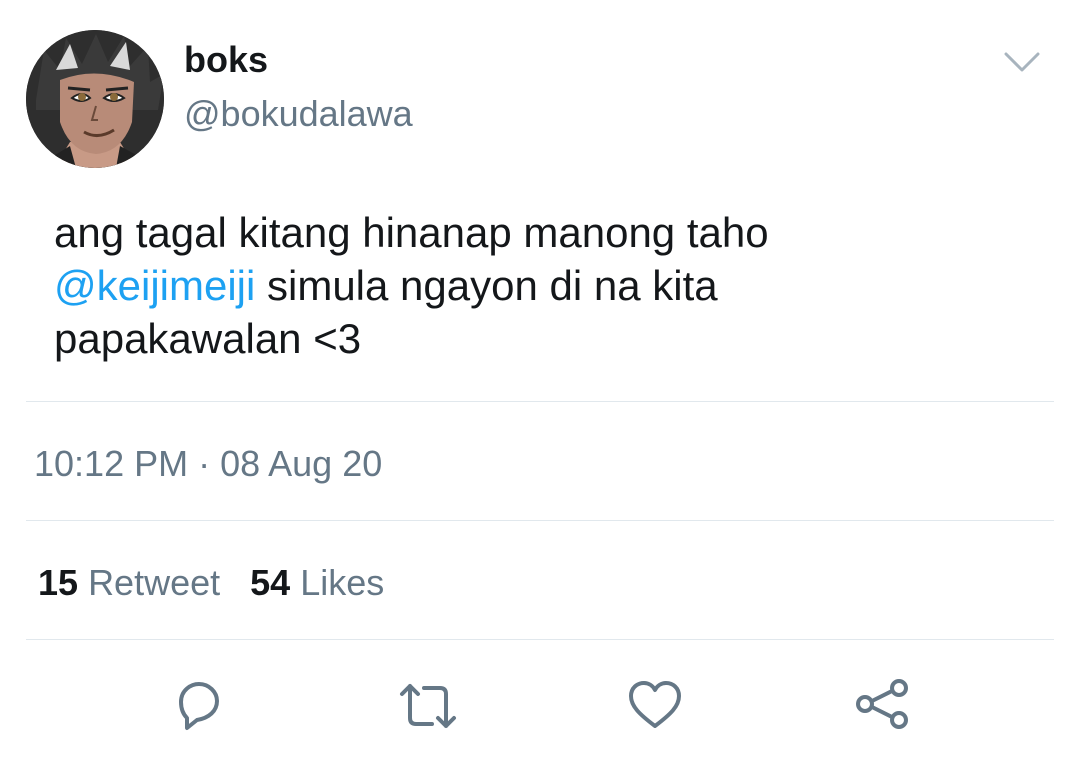 The width and height of the screenshot is (1080, 764). What do you see at coordinates (298, 60) in the screenshot?
I see `display-name: boks` at bounding box center [298, 60].